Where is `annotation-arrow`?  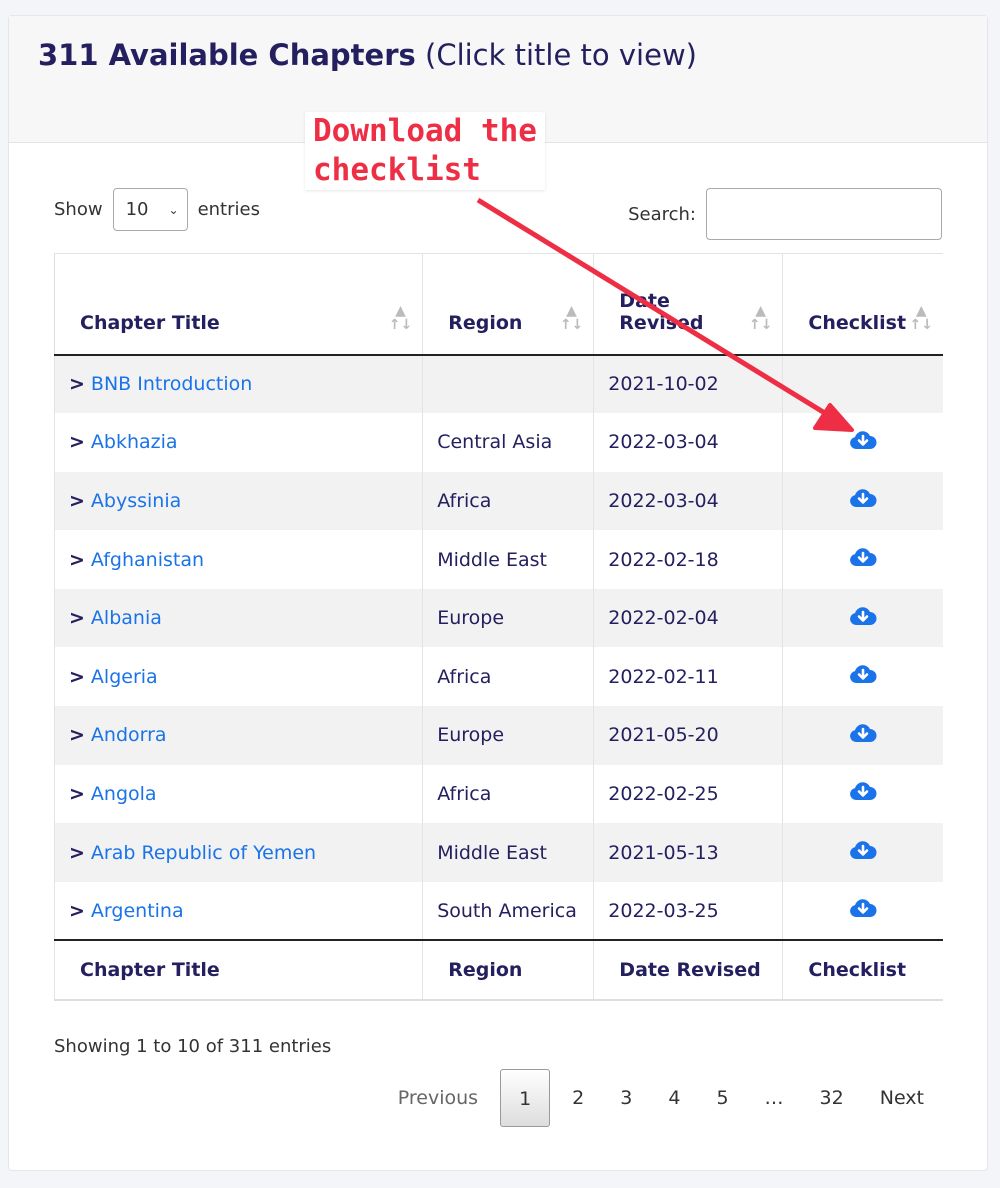
annotation-arrow is located at coordinates (665, 314).